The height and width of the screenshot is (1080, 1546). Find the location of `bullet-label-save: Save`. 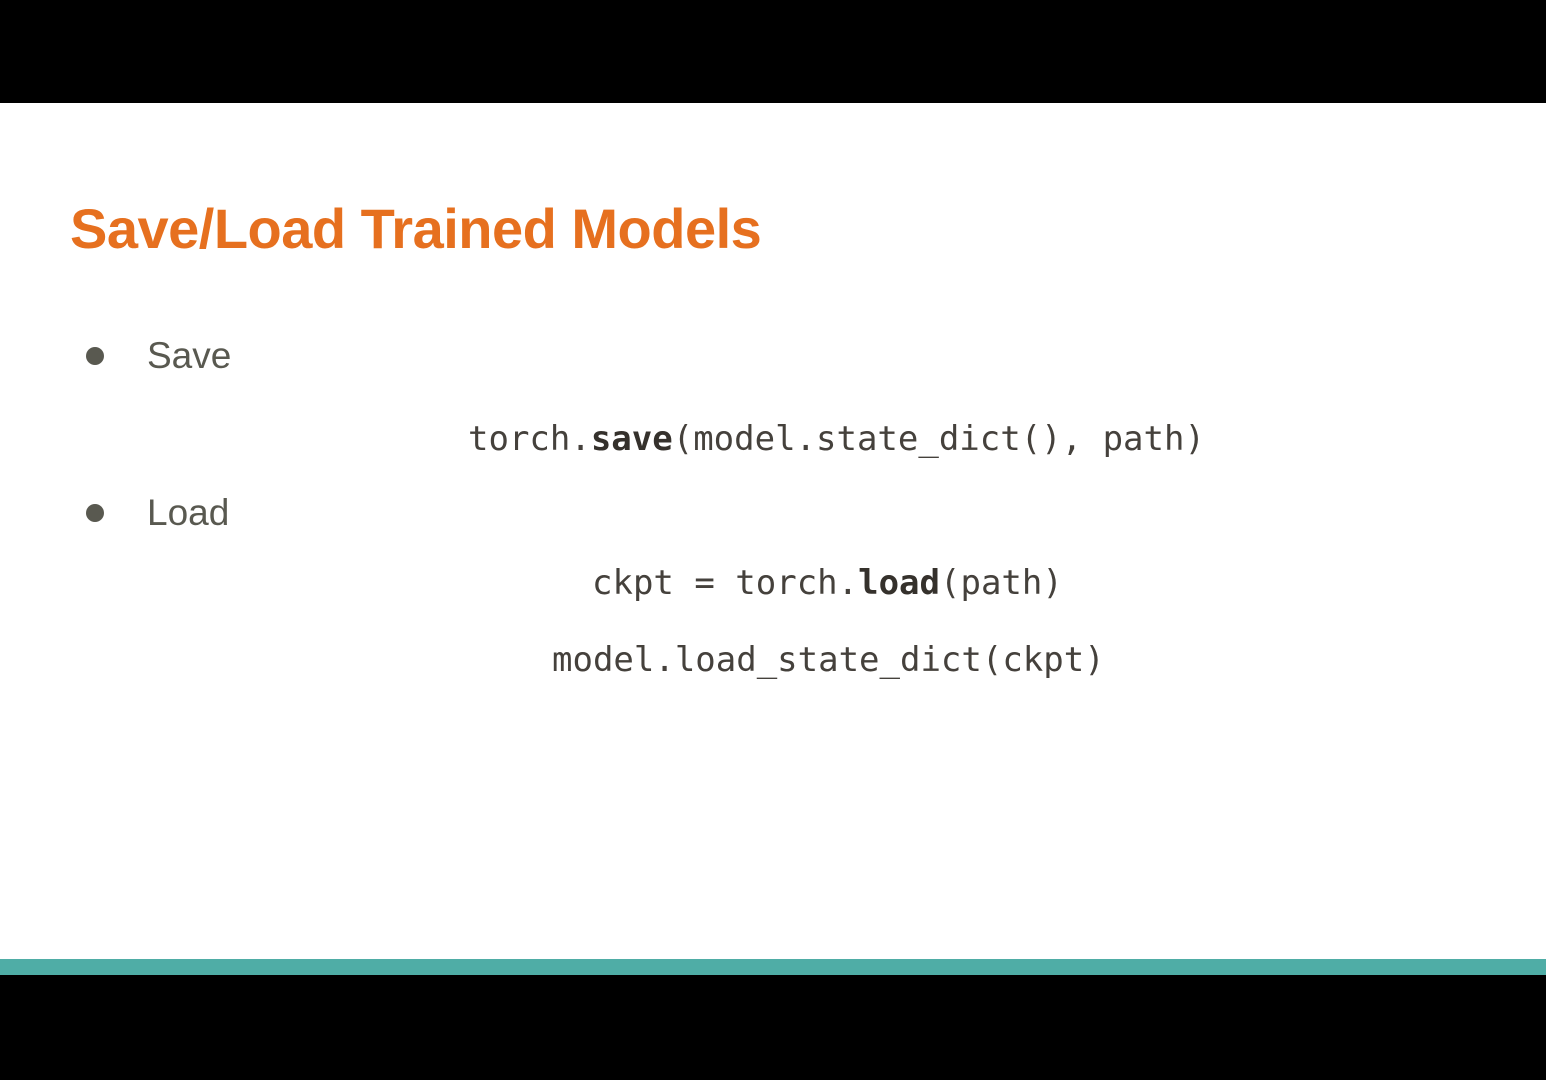

bullet-label-save: Save is located at coordinates (189, 355).